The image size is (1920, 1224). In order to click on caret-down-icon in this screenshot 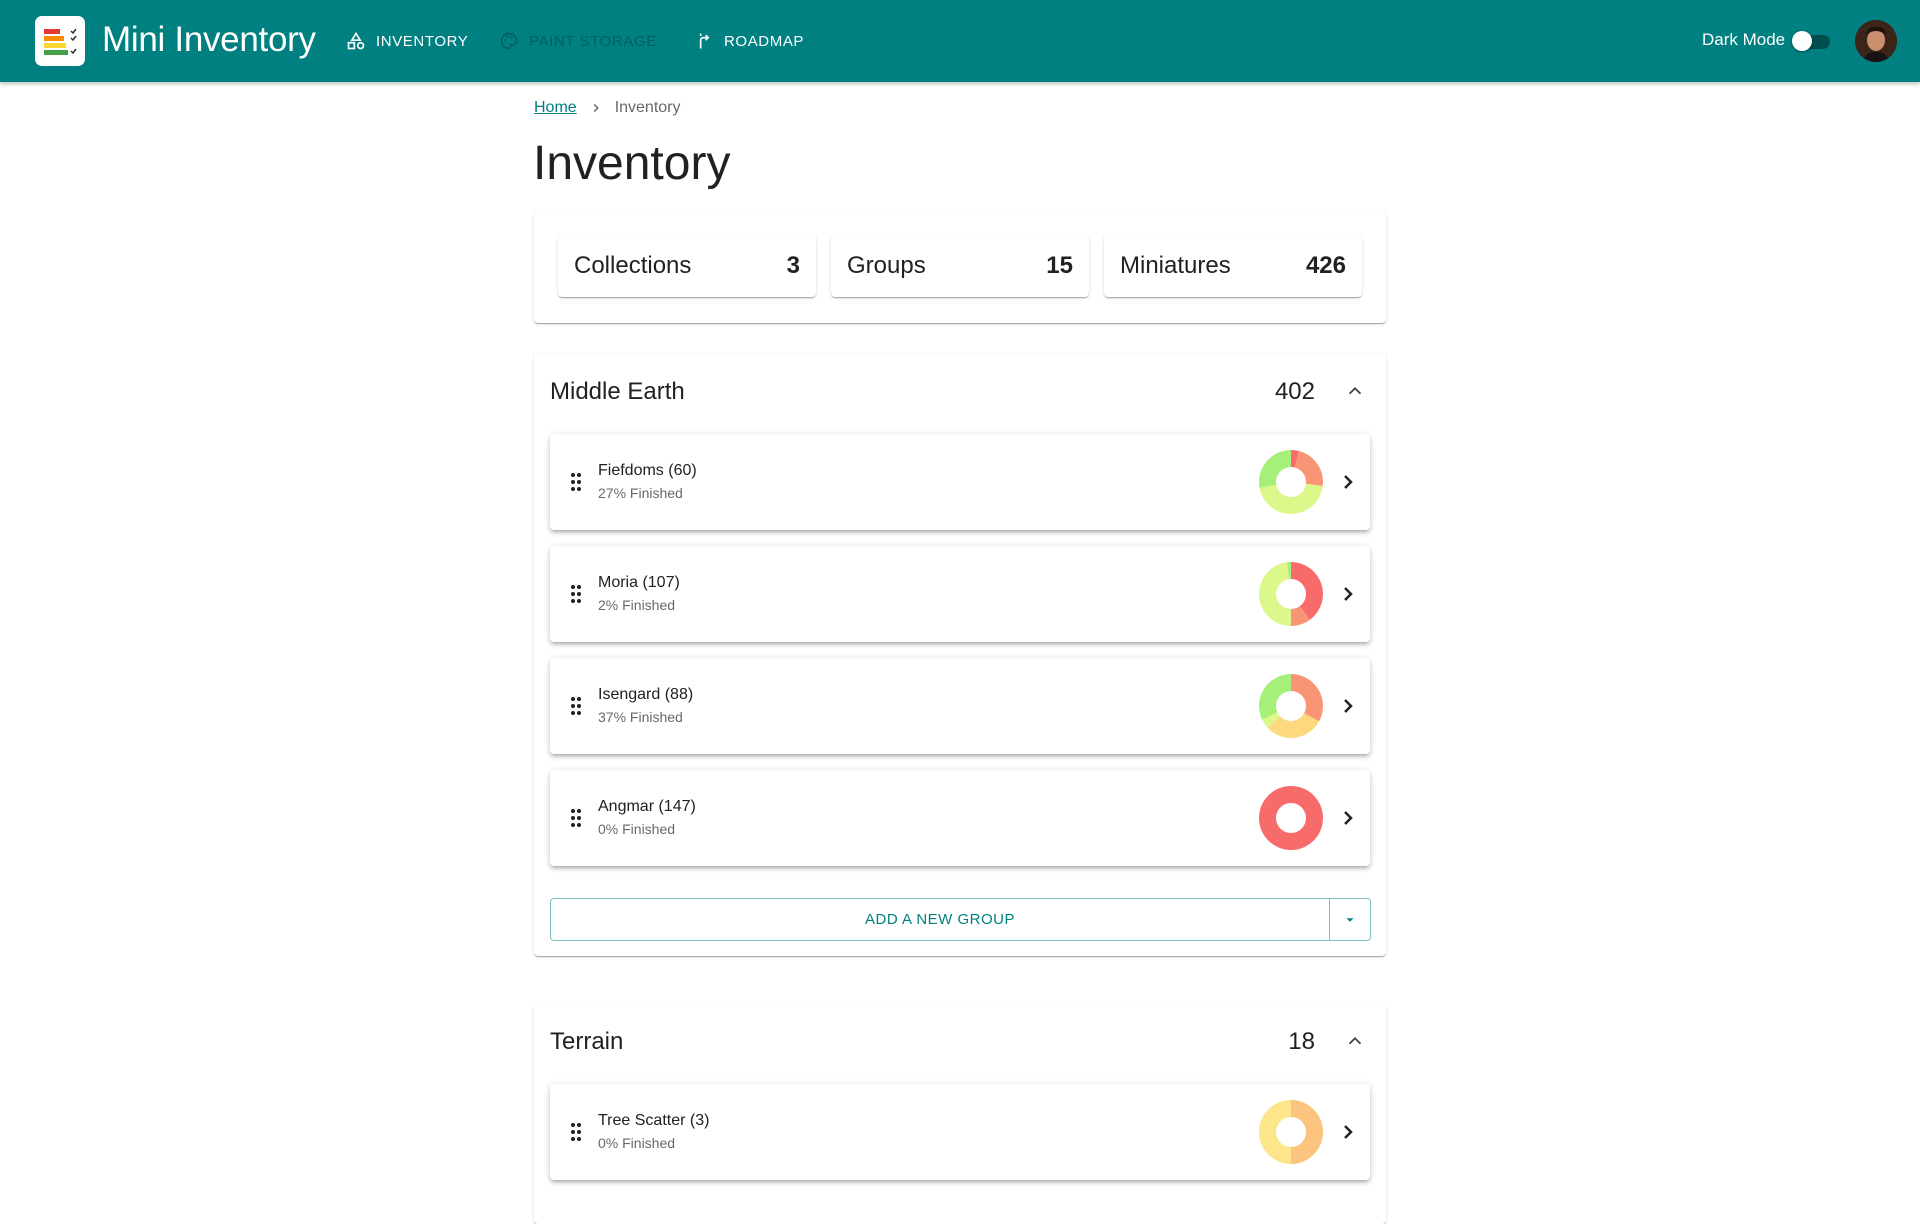, I will do `click(1350, 919)`.